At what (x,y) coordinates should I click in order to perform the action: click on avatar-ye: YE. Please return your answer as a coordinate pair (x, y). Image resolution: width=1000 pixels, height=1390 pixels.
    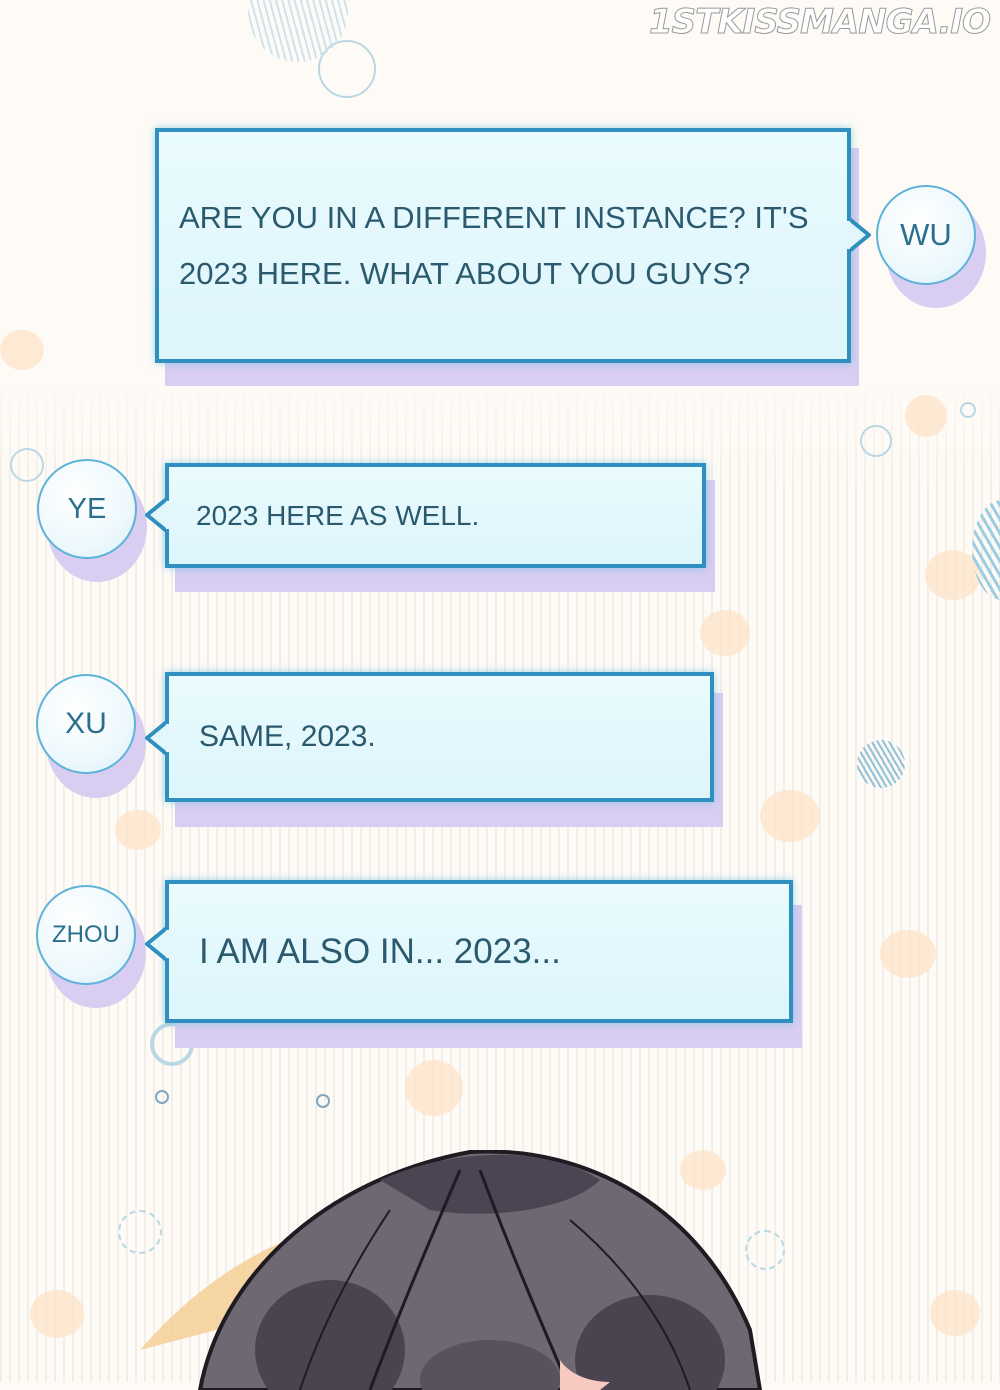
    Looking at the image, I should click on (87, 509).